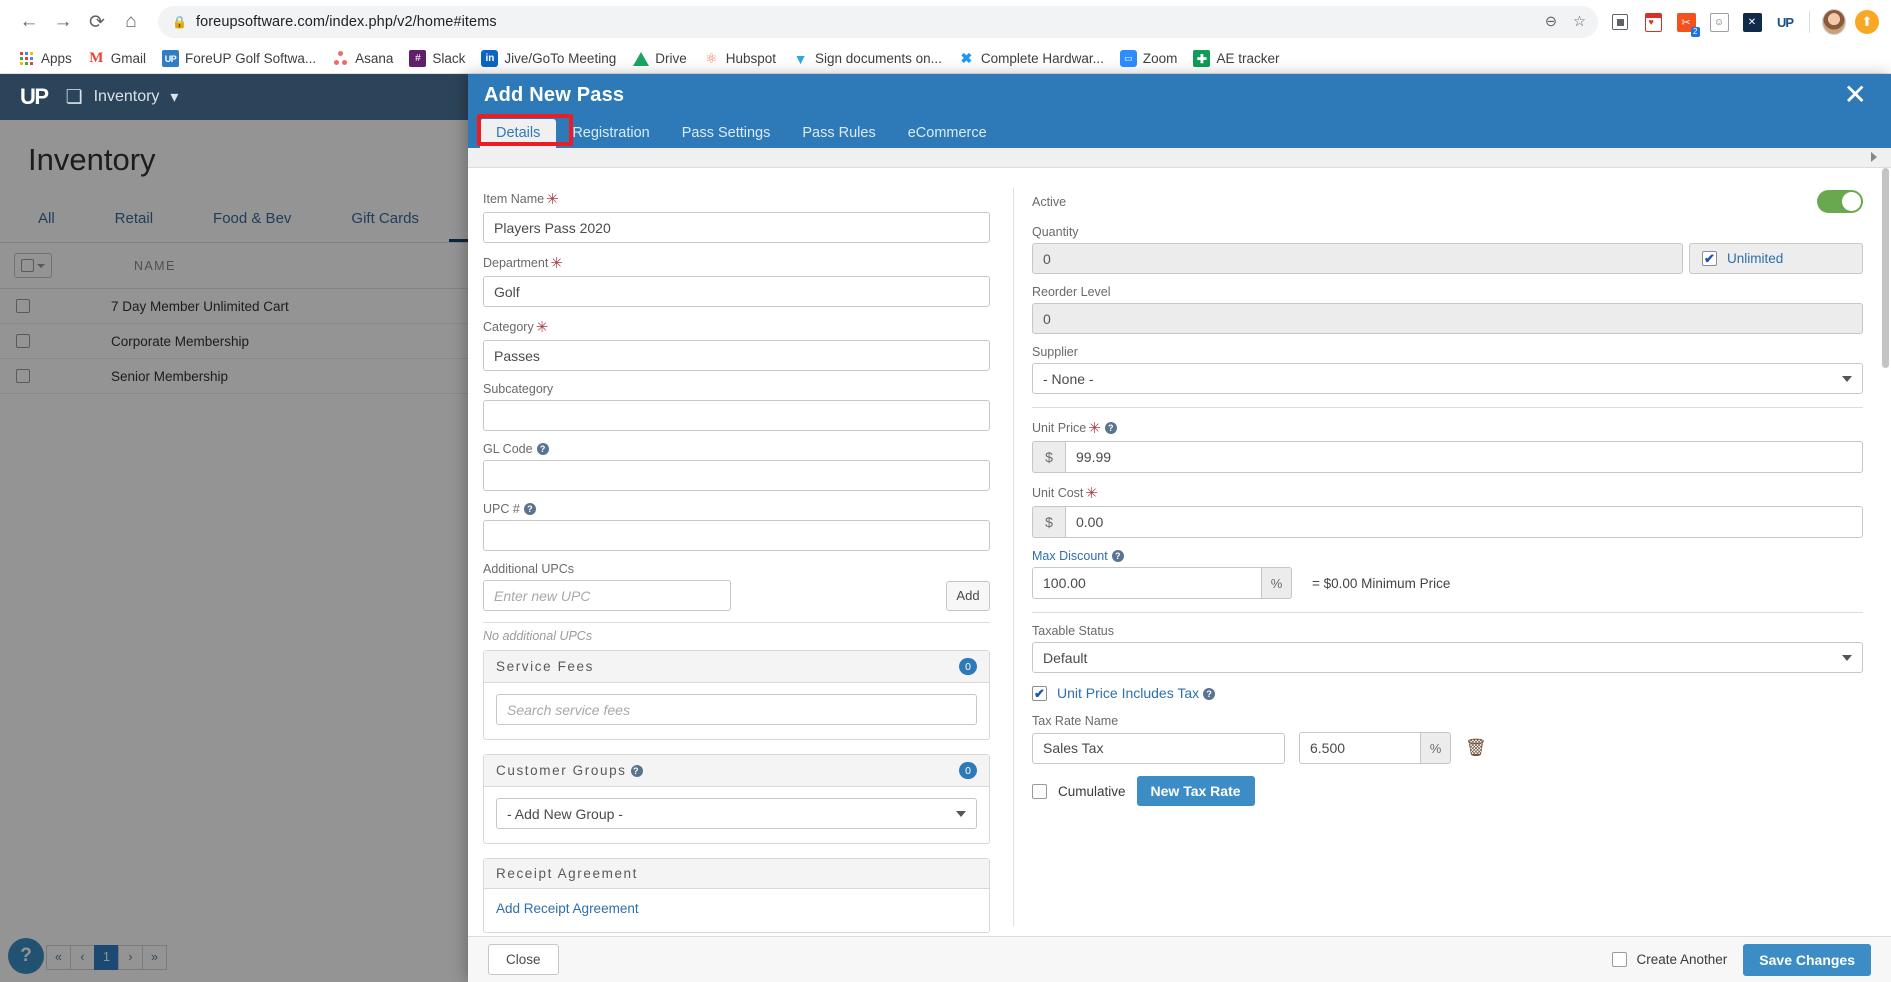 The image size is (1891, 982). I want to click on bookmark-drive: Drive, so click(659, 58).